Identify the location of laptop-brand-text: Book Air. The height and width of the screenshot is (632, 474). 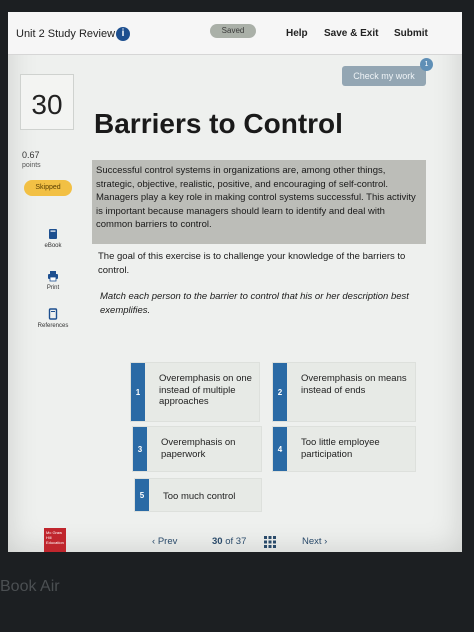
(30, 586).